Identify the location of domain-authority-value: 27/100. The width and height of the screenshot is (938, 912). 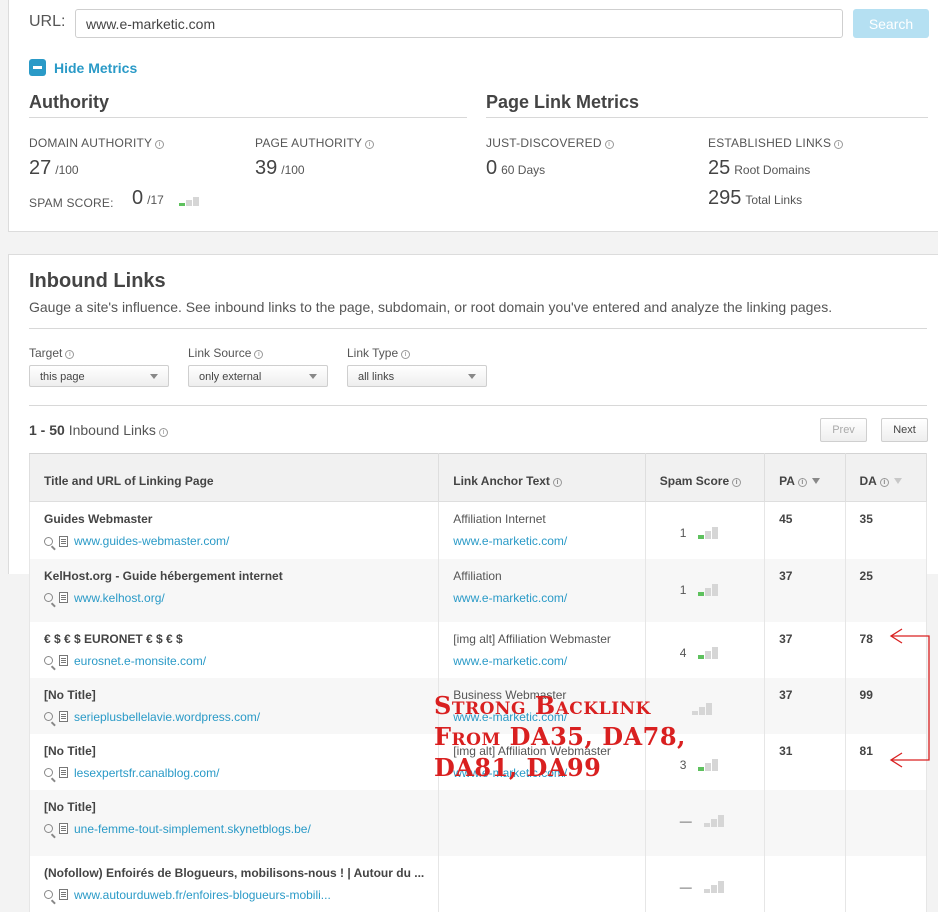
(54, 168).